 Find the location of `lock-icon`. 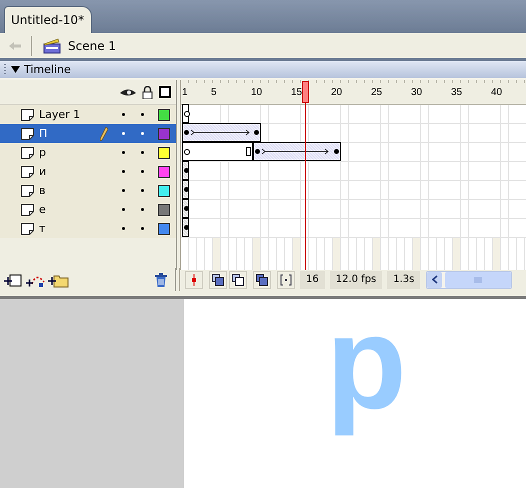

lock-icon is located at coordinates (147, 92).